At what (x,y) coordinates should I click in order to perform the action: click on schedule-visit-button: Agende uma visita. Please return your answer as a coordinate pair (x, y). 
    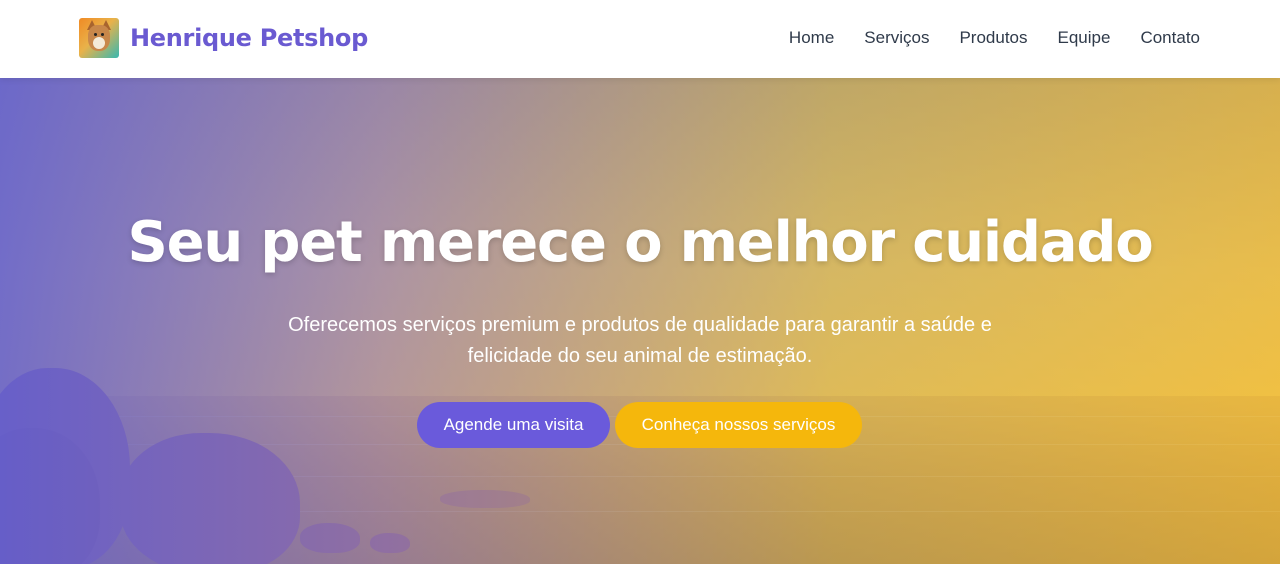
    Looking at the image, I should click on (513, 425).